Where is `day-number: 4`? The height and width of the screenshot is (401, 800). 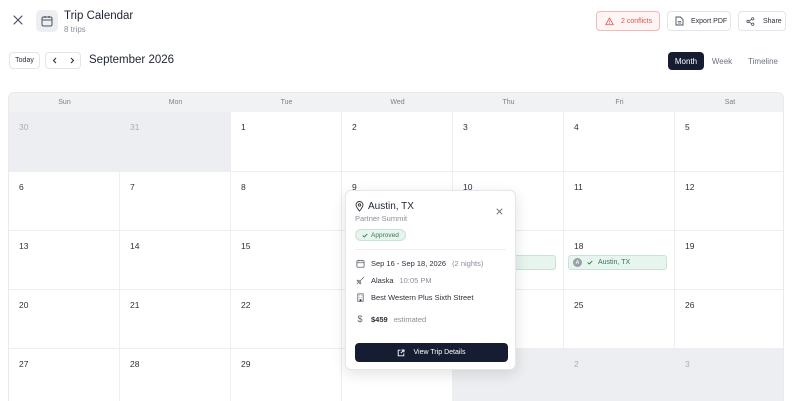
day-number: 4 is located at coordinates (576, 127).